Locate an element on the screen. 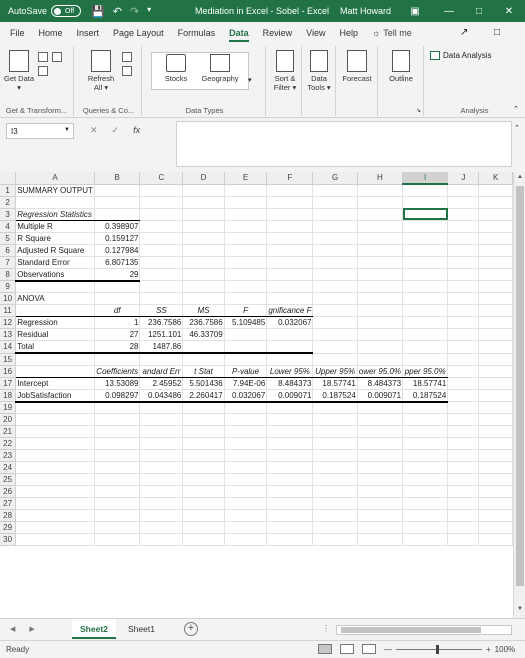 The image size is (525, 658). cell-d13: 46.33709 is located at coordinates (203, 334).